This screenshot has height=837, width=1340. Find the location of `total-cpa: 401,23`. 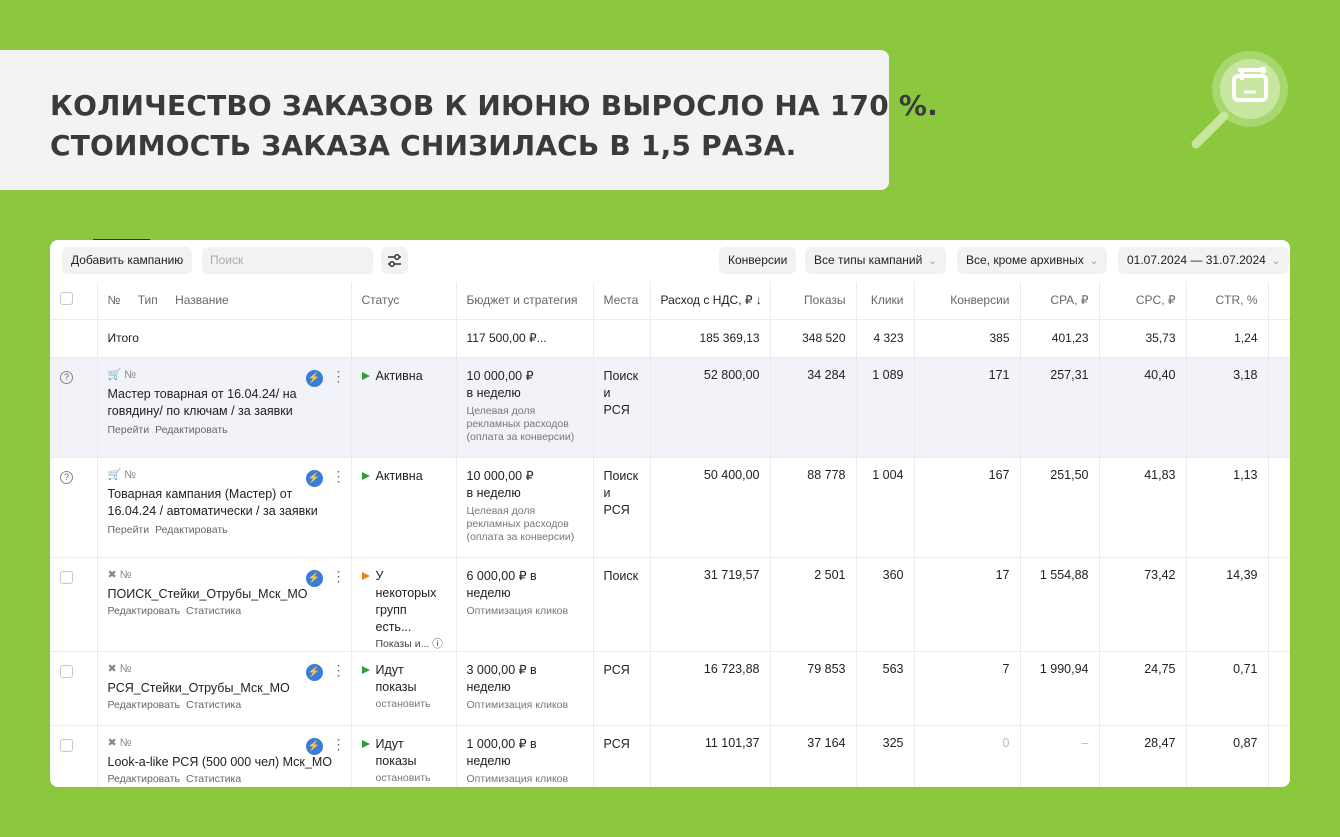

total-cpa: 401,23 is located at coordinates (1060, 338).